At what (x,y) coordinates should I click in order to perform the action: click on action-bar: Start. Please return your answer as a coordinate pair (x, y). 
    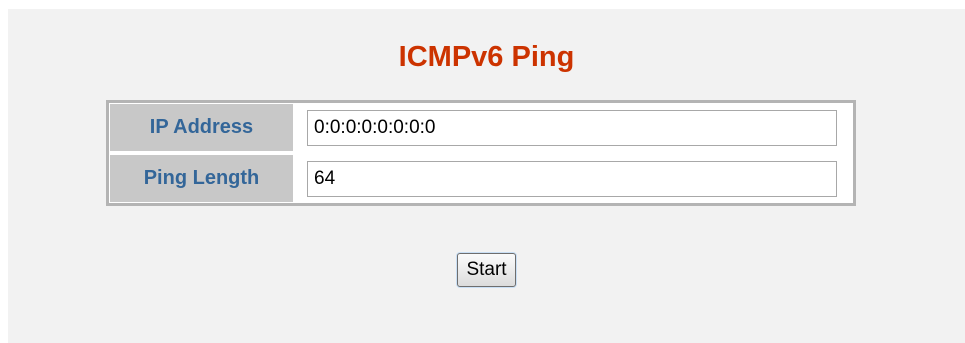
    Looking at the image, I should click on (486, 270).